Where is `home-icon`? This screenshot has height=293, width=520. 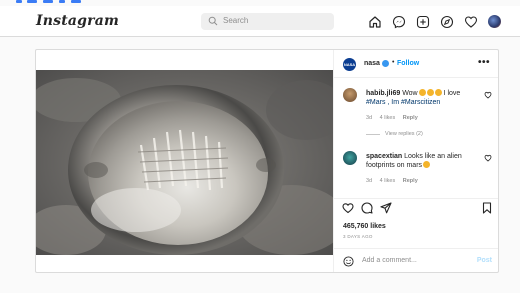 home-icon is located at coordinates (374, 21).